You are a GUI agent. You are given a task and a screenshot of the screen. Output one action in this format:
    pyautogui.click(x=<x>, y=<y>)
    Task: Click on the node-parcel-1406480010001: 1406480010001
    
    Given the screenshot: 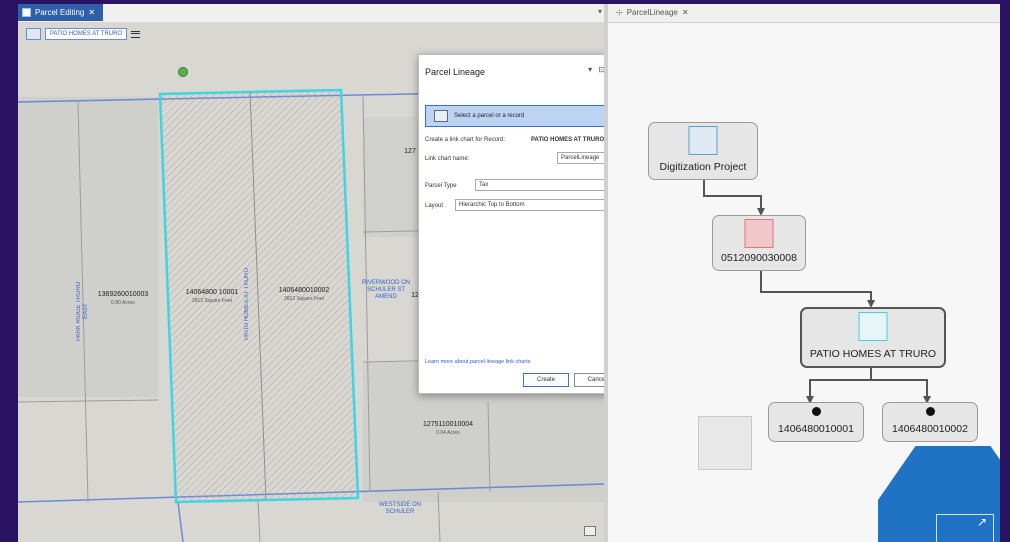 What is the action you would take?
    pyautogui.click(x=816, y=422)
    